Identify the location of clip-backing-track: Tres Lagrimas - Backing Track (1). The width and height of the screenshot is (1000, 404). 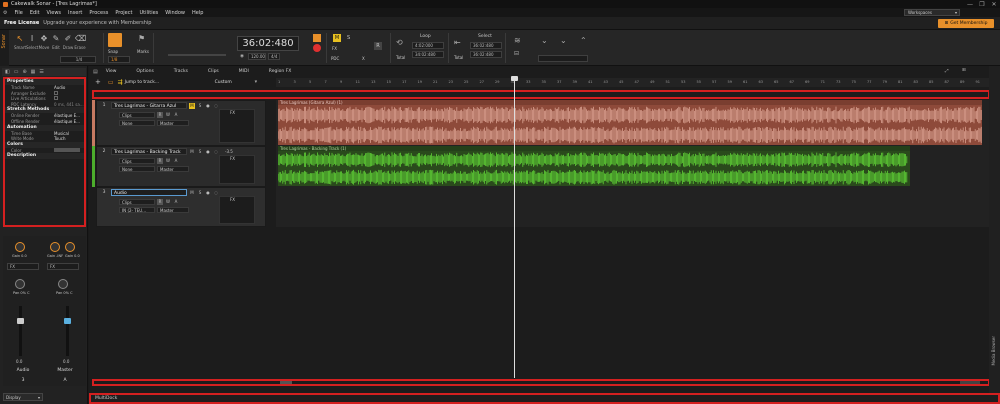
(594, 166).